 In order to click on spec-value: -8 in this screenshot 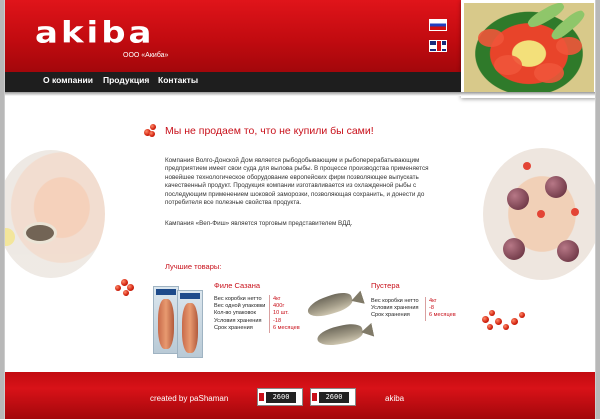, I will do `click(431, 308)`.